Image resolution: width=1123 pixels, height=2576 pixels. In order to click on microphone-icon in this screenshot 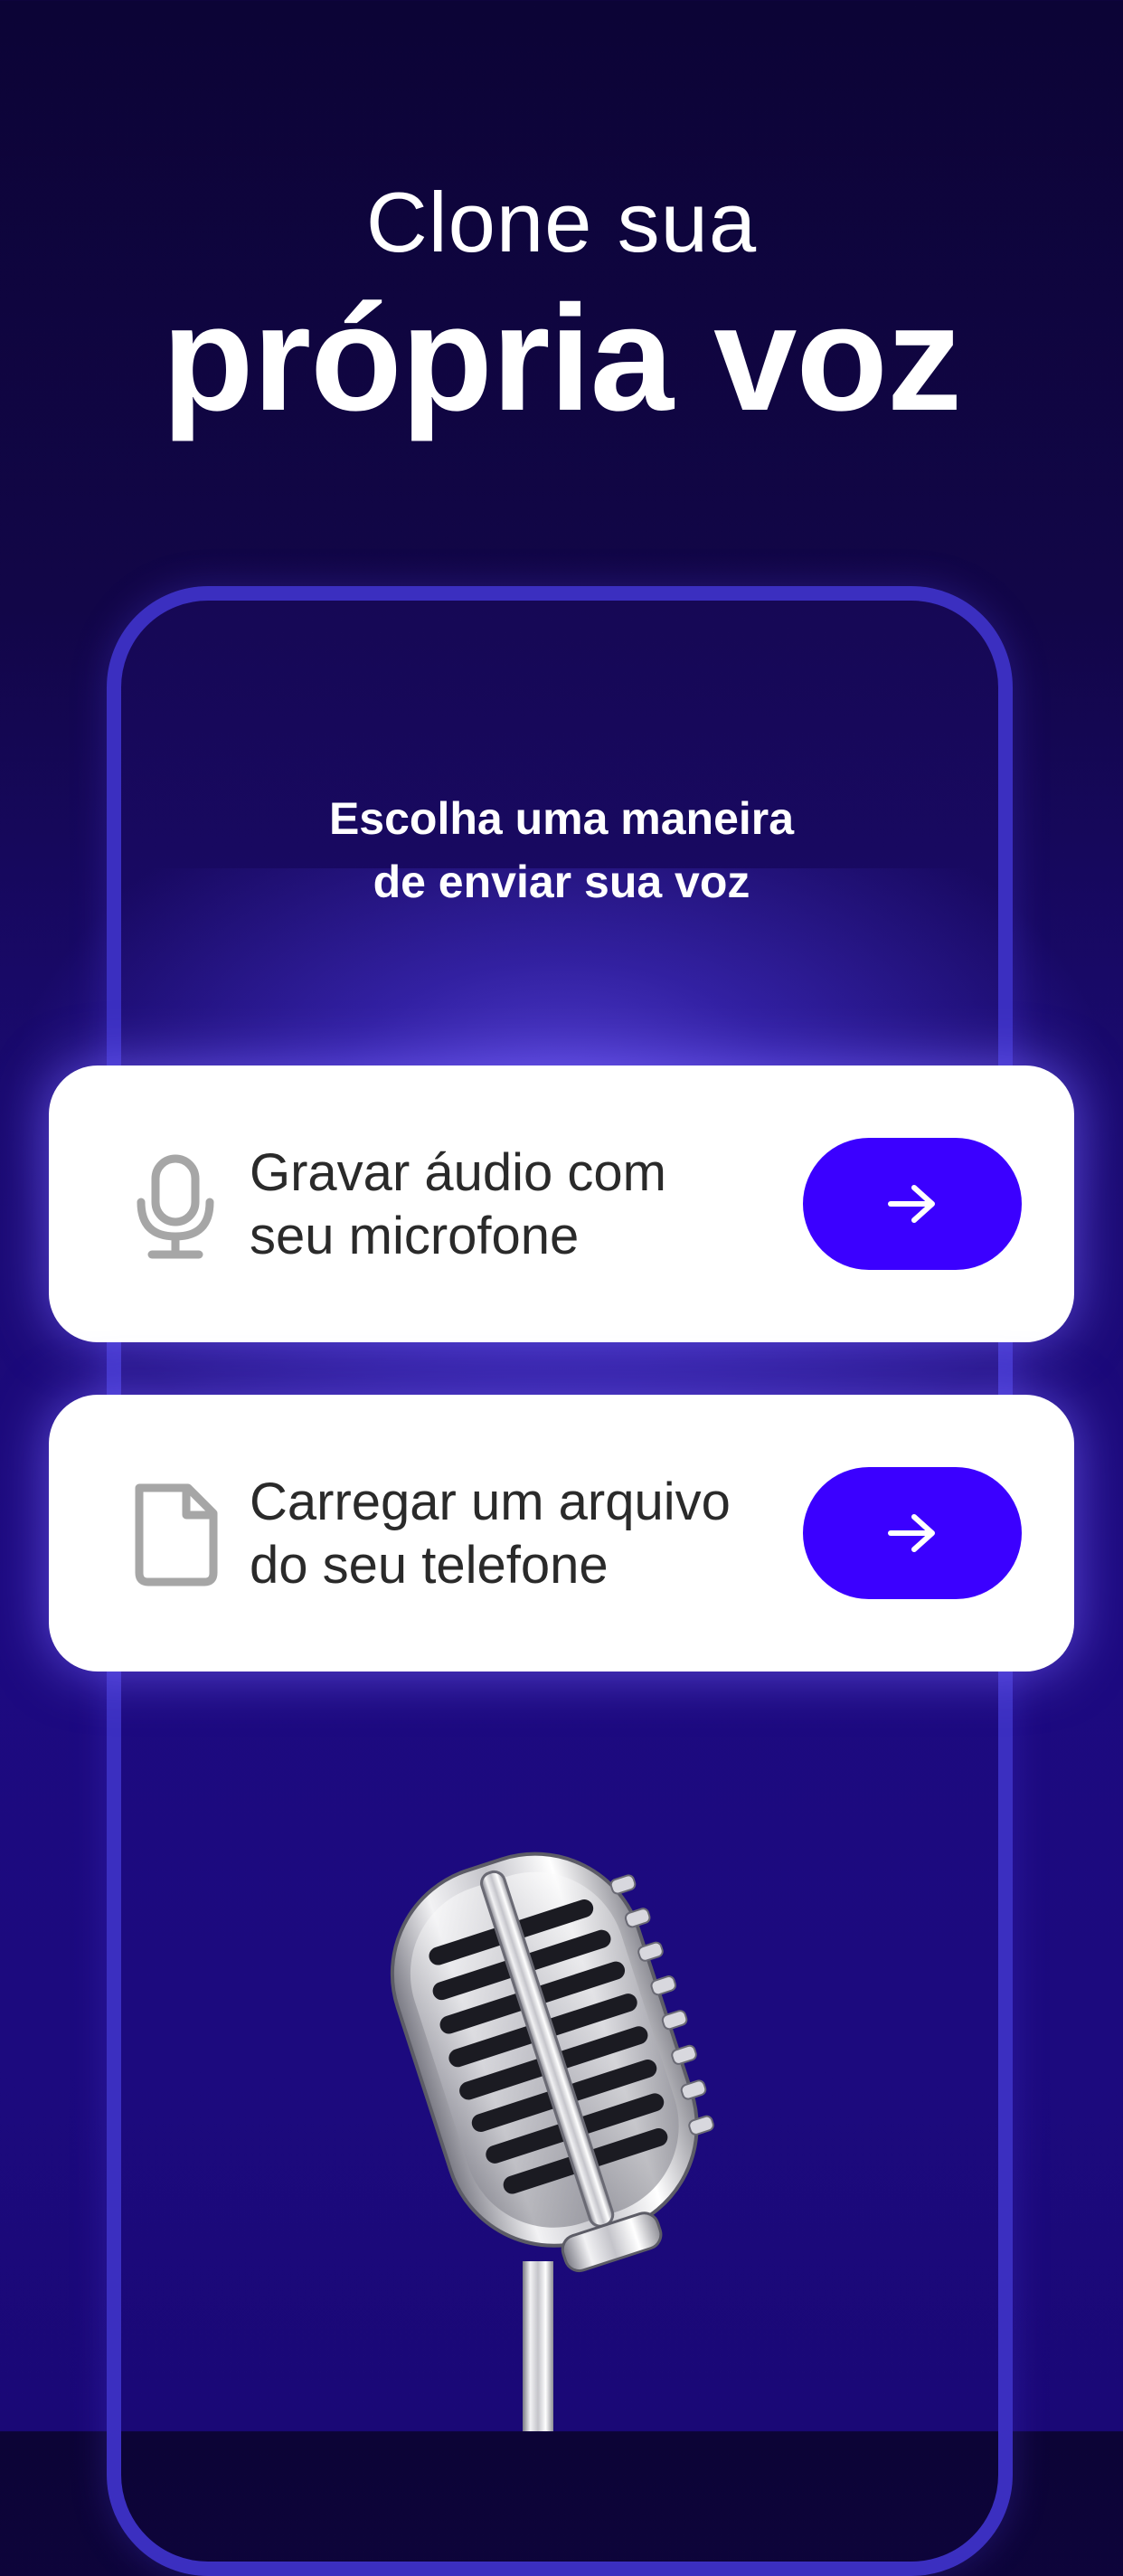, I will do `click(175, 1204)`.